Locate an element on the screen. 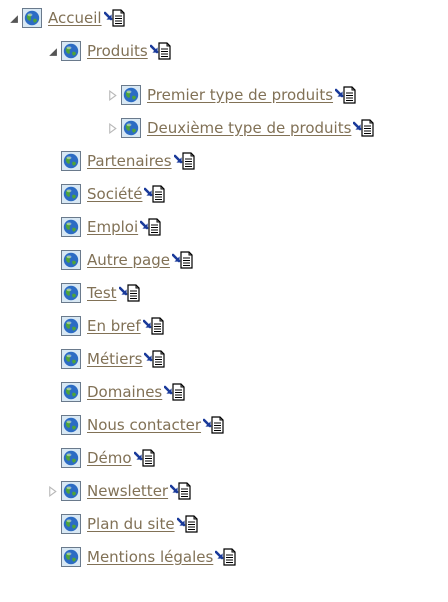 The height and width of the screenshot is (602, 448). tree-link-societe: Société is located at coordinates (114, 194).